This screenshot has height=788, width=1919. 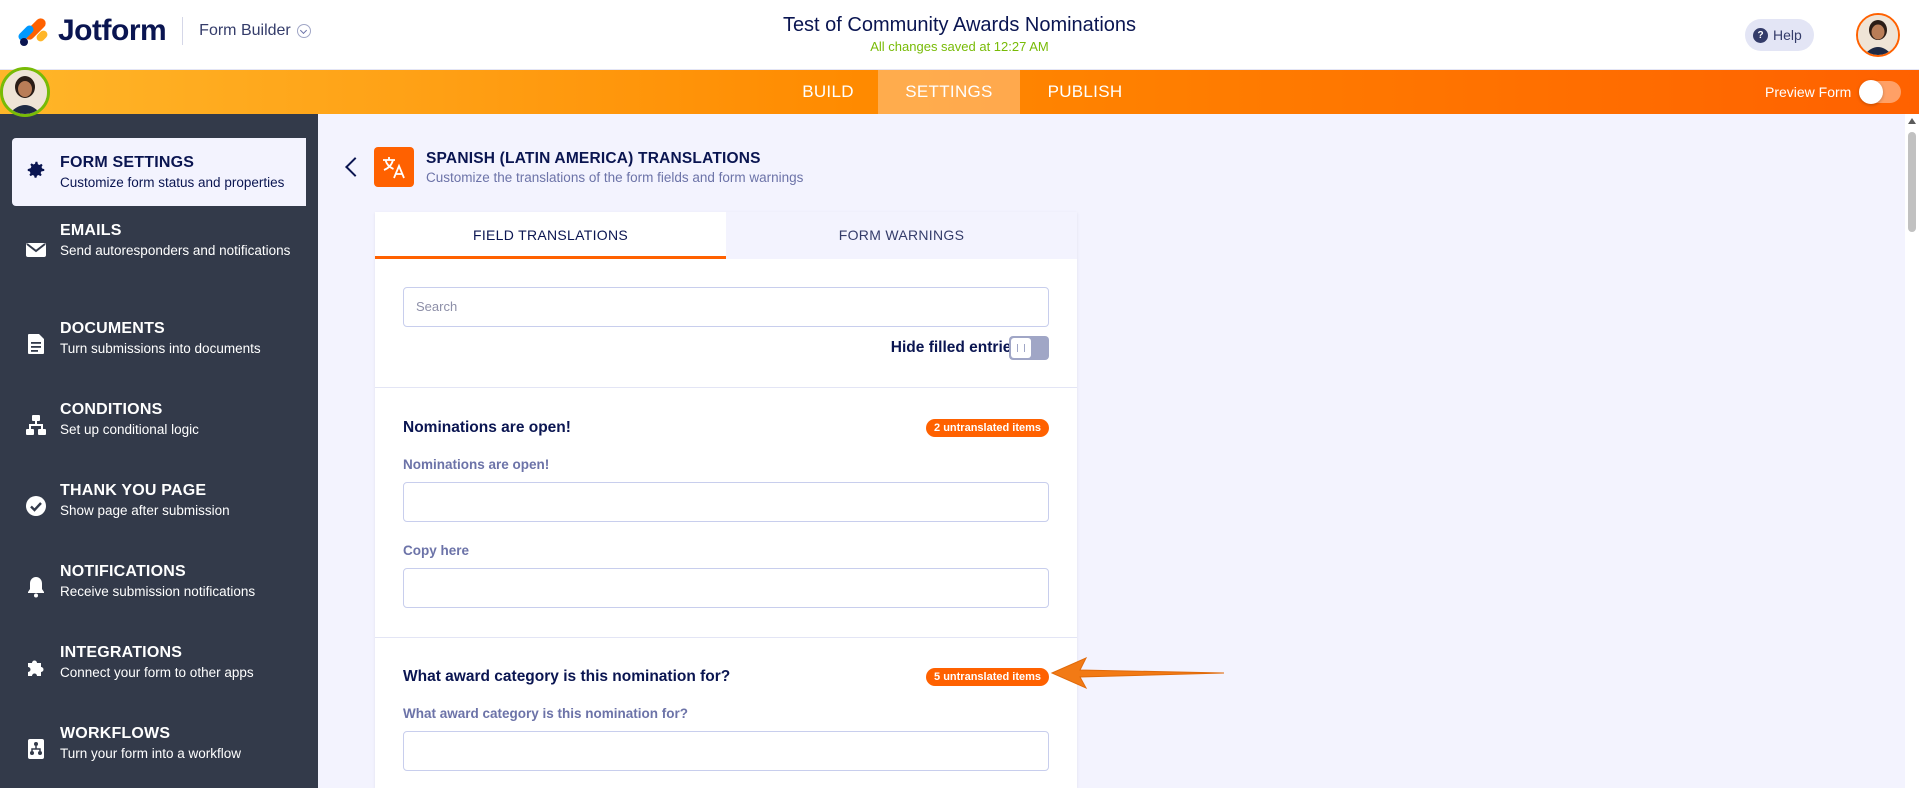 I want to click on save-status: All changes saved at 12:27 AM, so click(x=959, y=46).